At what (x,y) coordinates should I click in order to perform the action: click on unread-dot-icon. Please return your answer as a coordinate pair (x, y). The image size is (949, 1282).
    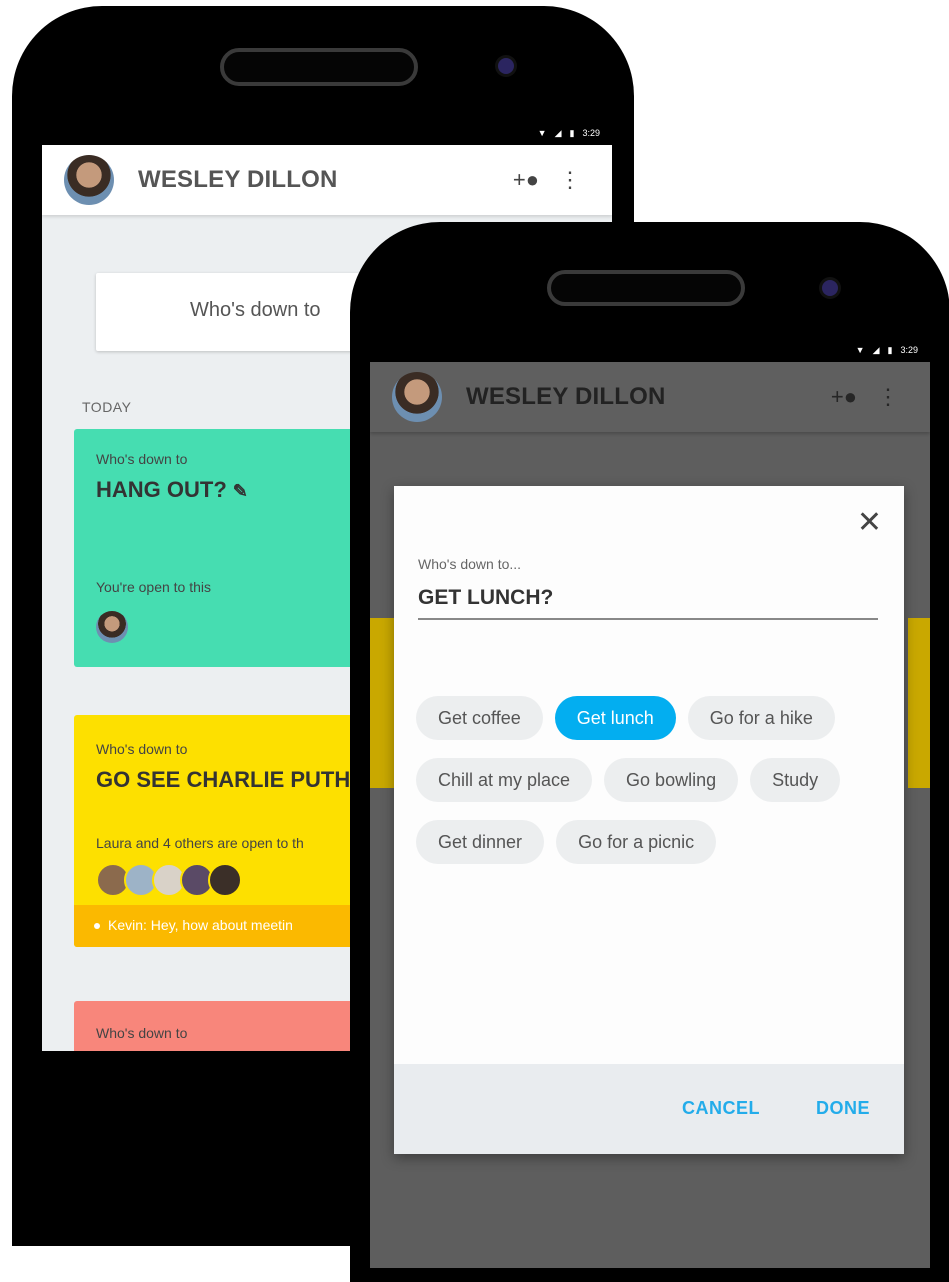
    Looking at the image, I should click on (97, 926).